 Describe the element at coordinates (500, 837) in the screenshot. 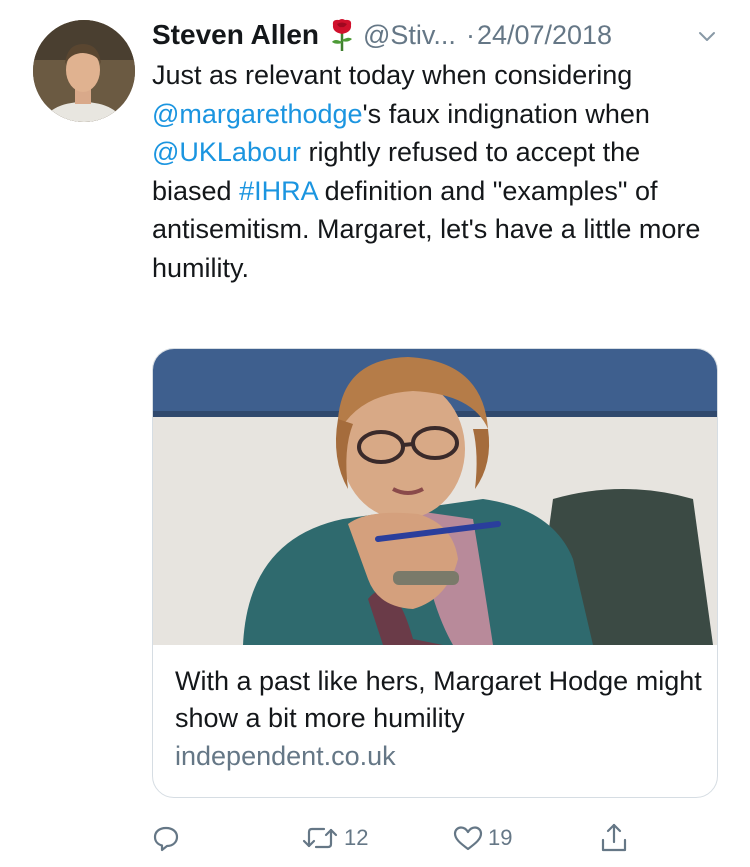

I see `like-count: 19` at that location.